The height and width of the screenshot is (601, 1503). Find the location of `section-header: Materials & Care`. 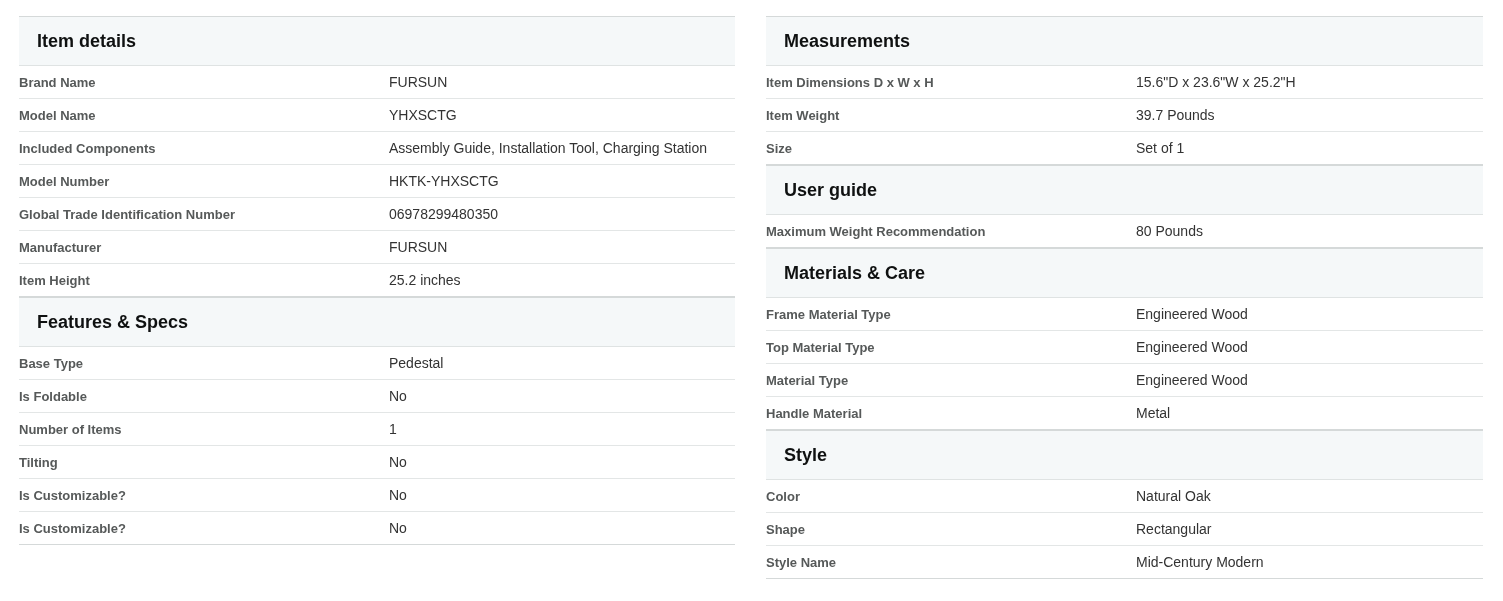

section-header: Materials & Care is located at coordinates (1124, 273).